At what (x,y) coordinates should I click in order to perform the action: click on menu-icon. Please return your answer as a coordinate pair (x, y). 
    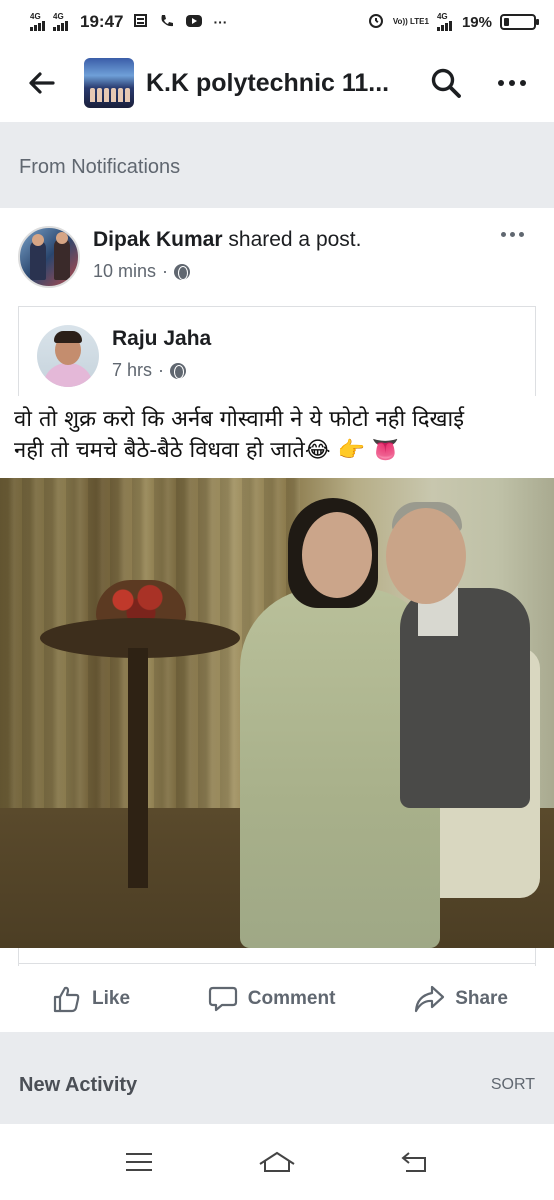
    Looking at the image, I should click on (139, 1162).